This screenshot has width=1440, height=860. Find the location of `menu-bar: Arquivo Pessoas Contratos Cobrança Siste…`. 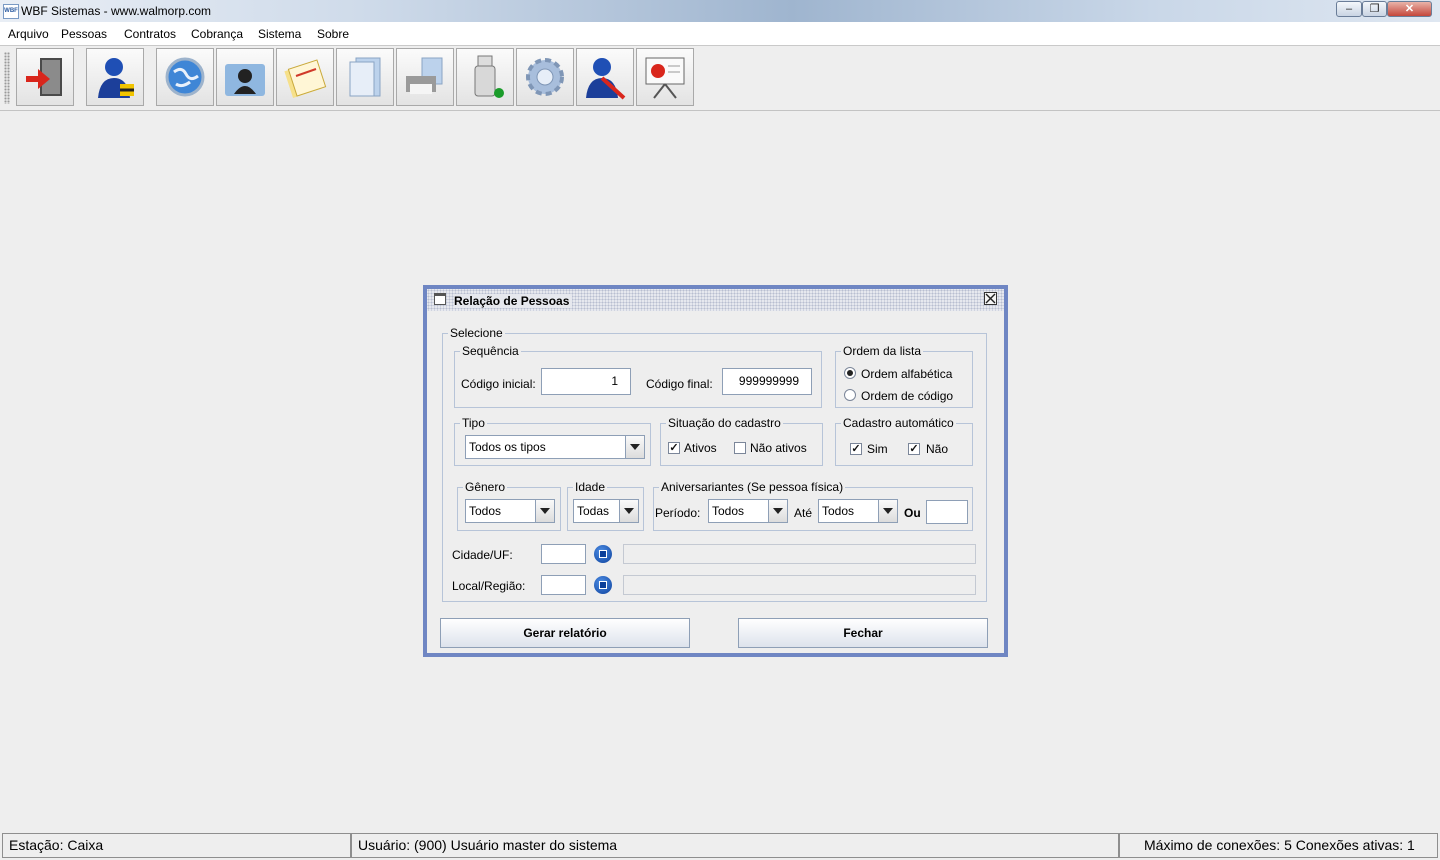

menu-bar: Arquivo Pessoas Contratos Cobrança Siste… is located at coordinates (720, 34).